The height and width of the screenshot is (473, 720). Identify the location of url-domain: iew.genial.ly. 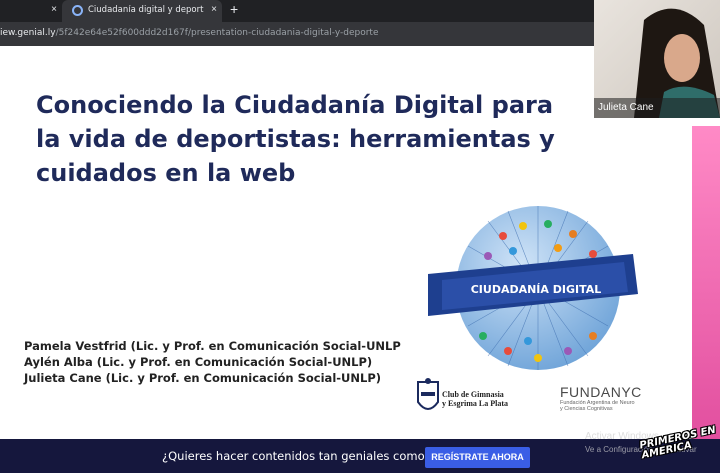
(28, 33).